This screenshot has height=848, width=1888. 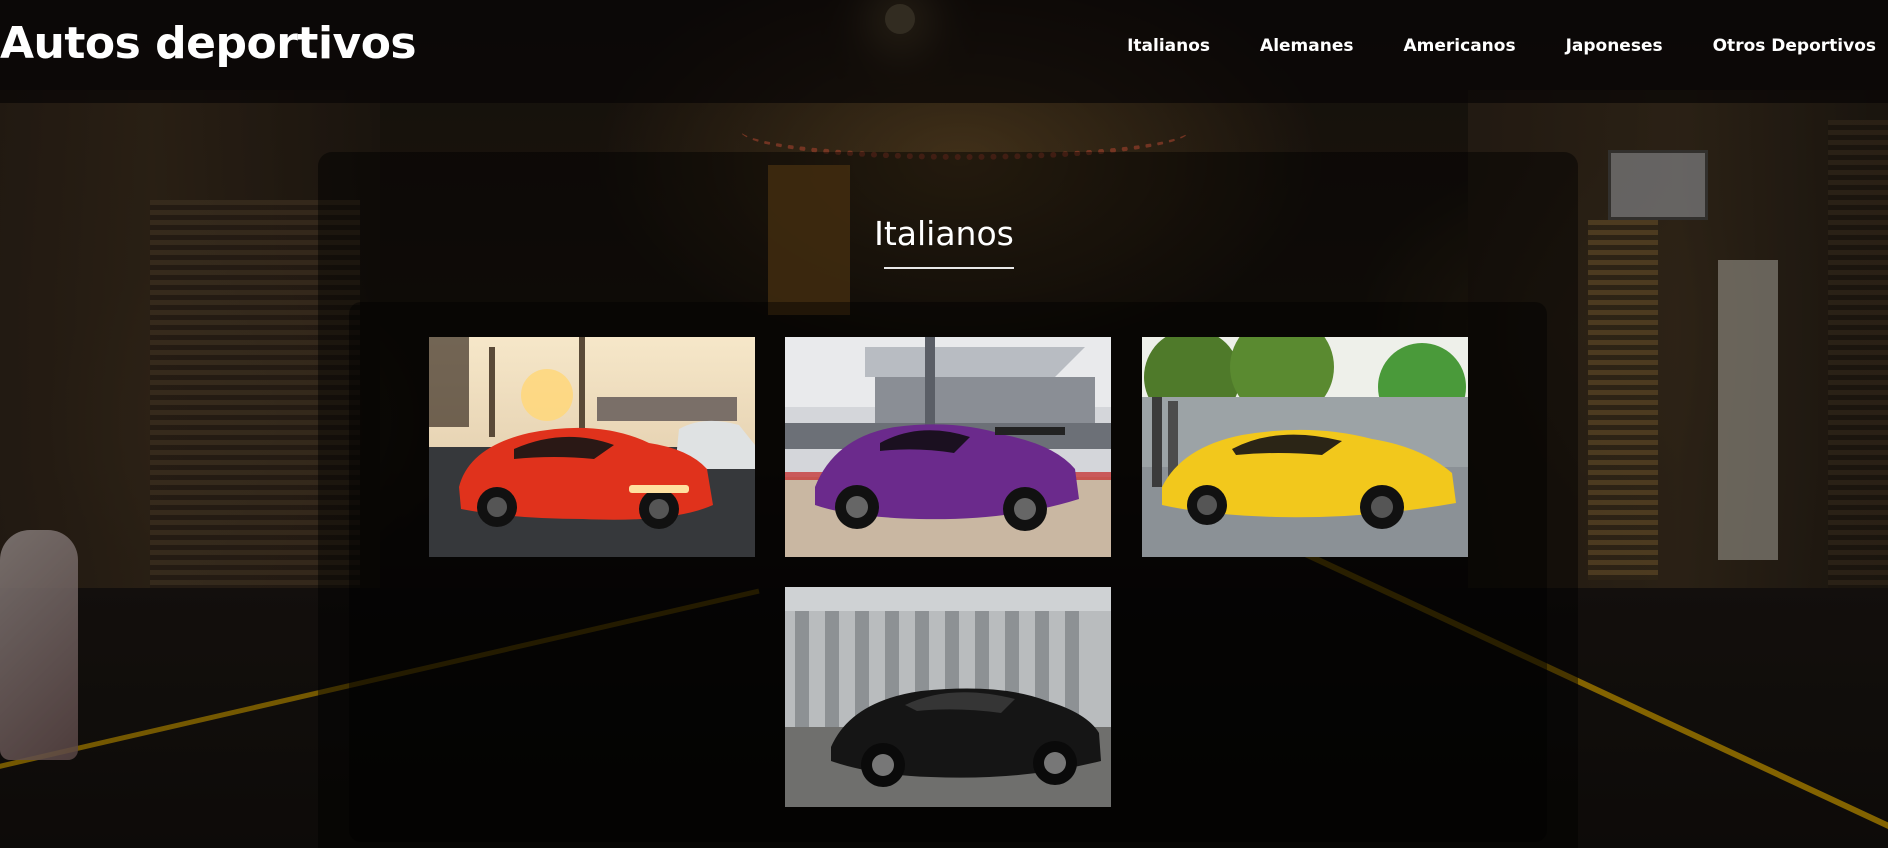 What do you see at coordinates (1460, 46) in the screenshot?
I see `nav-link-americanos: Americanos` at bounding box center [1460, 46].